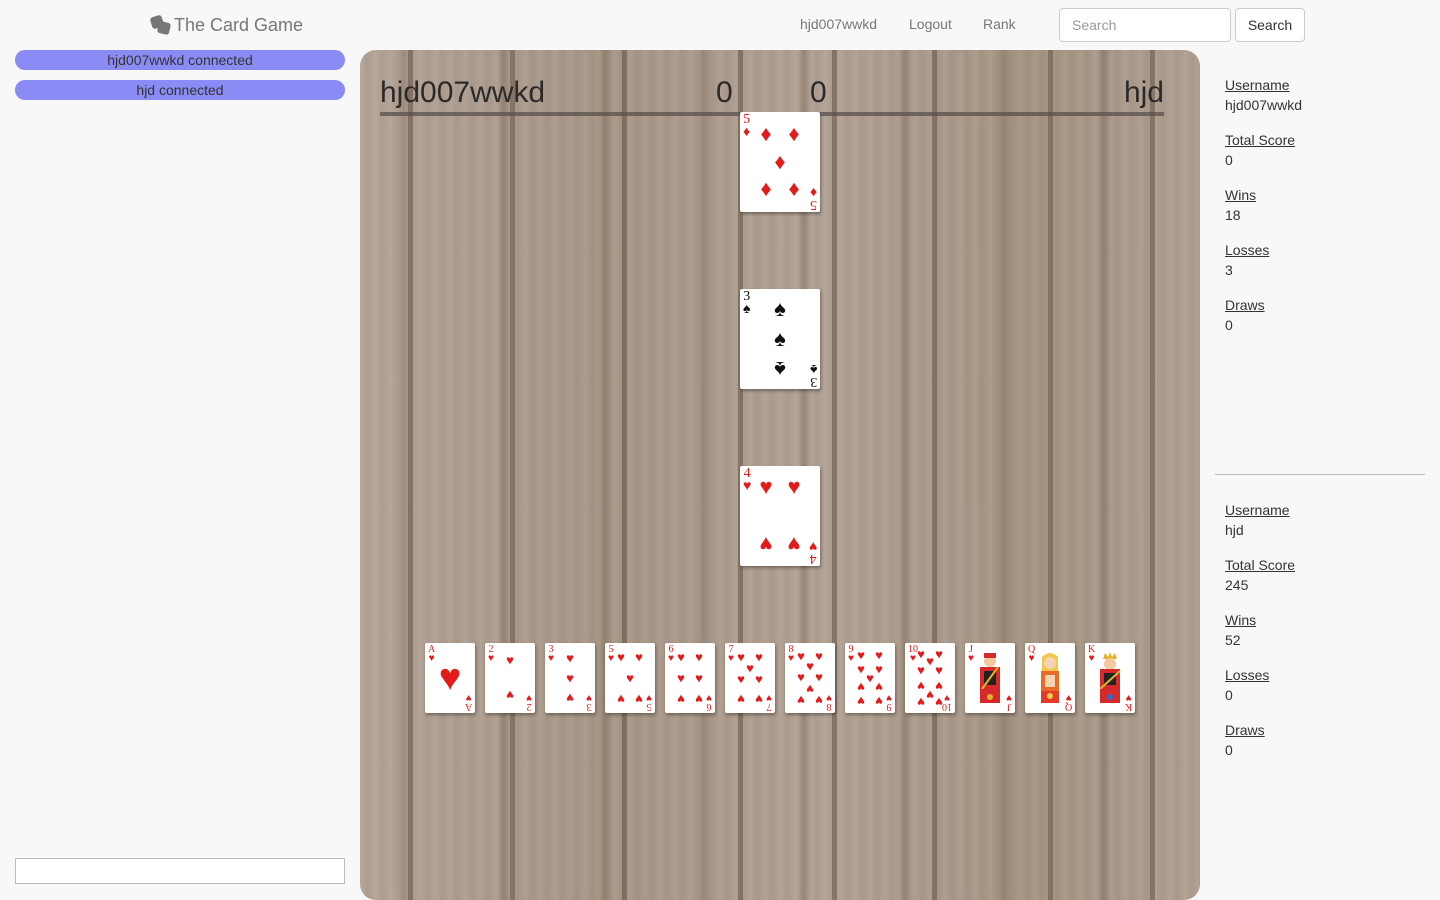 This screenshot has width=1440, height=900. I want to click on hand-card: 8 ♥ 8 ♥ ♥ ♥ ♥ ♥ ♥ ♥ ♥ ♥, so click(810, 678).